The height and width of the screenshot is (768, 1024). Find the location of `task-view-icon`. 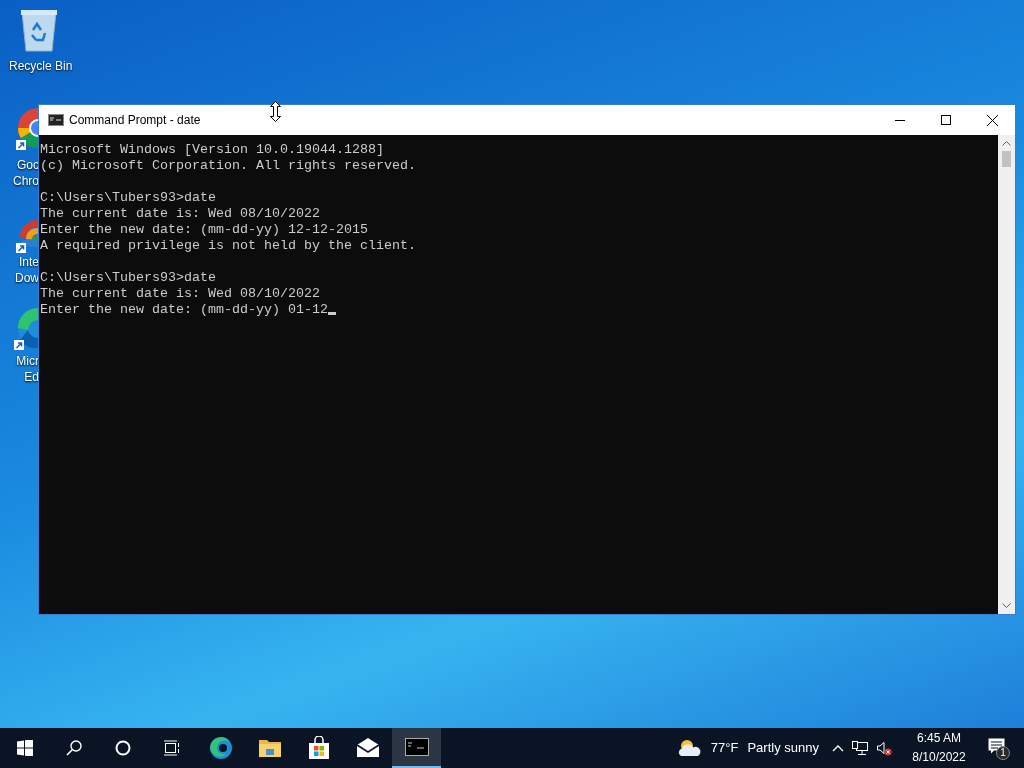

task-view-icon is located at coordinates (171, 748).